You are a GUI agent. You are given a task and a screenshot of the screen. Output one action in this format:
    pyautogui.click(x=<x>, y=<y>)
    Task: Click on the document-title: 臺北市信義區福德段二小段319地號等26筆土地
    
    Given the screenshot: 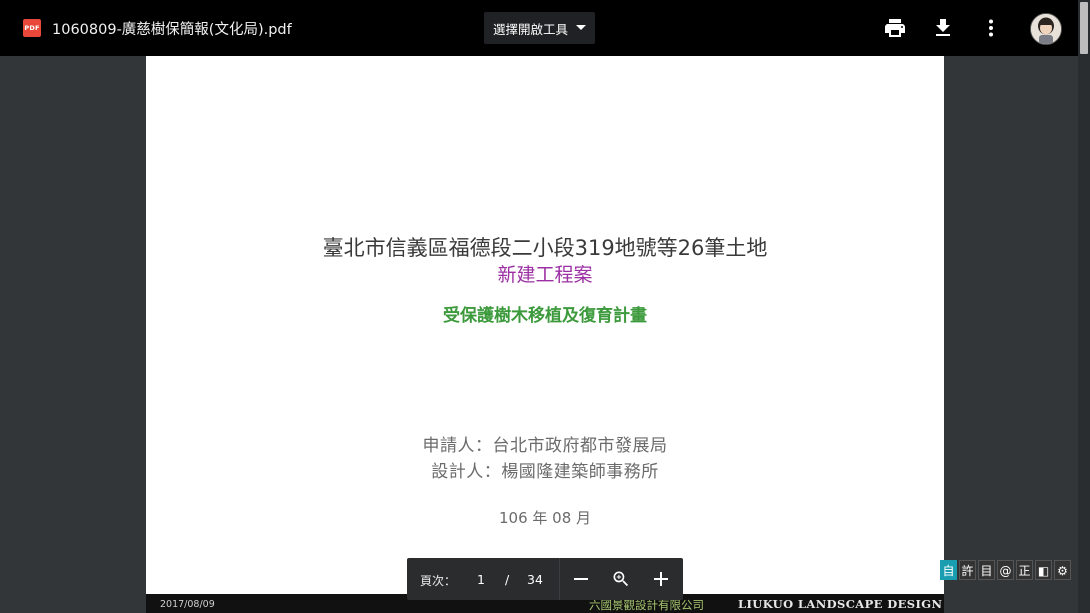 What is the action you would take?
    pyautogui.click(x=545, y=248)
    